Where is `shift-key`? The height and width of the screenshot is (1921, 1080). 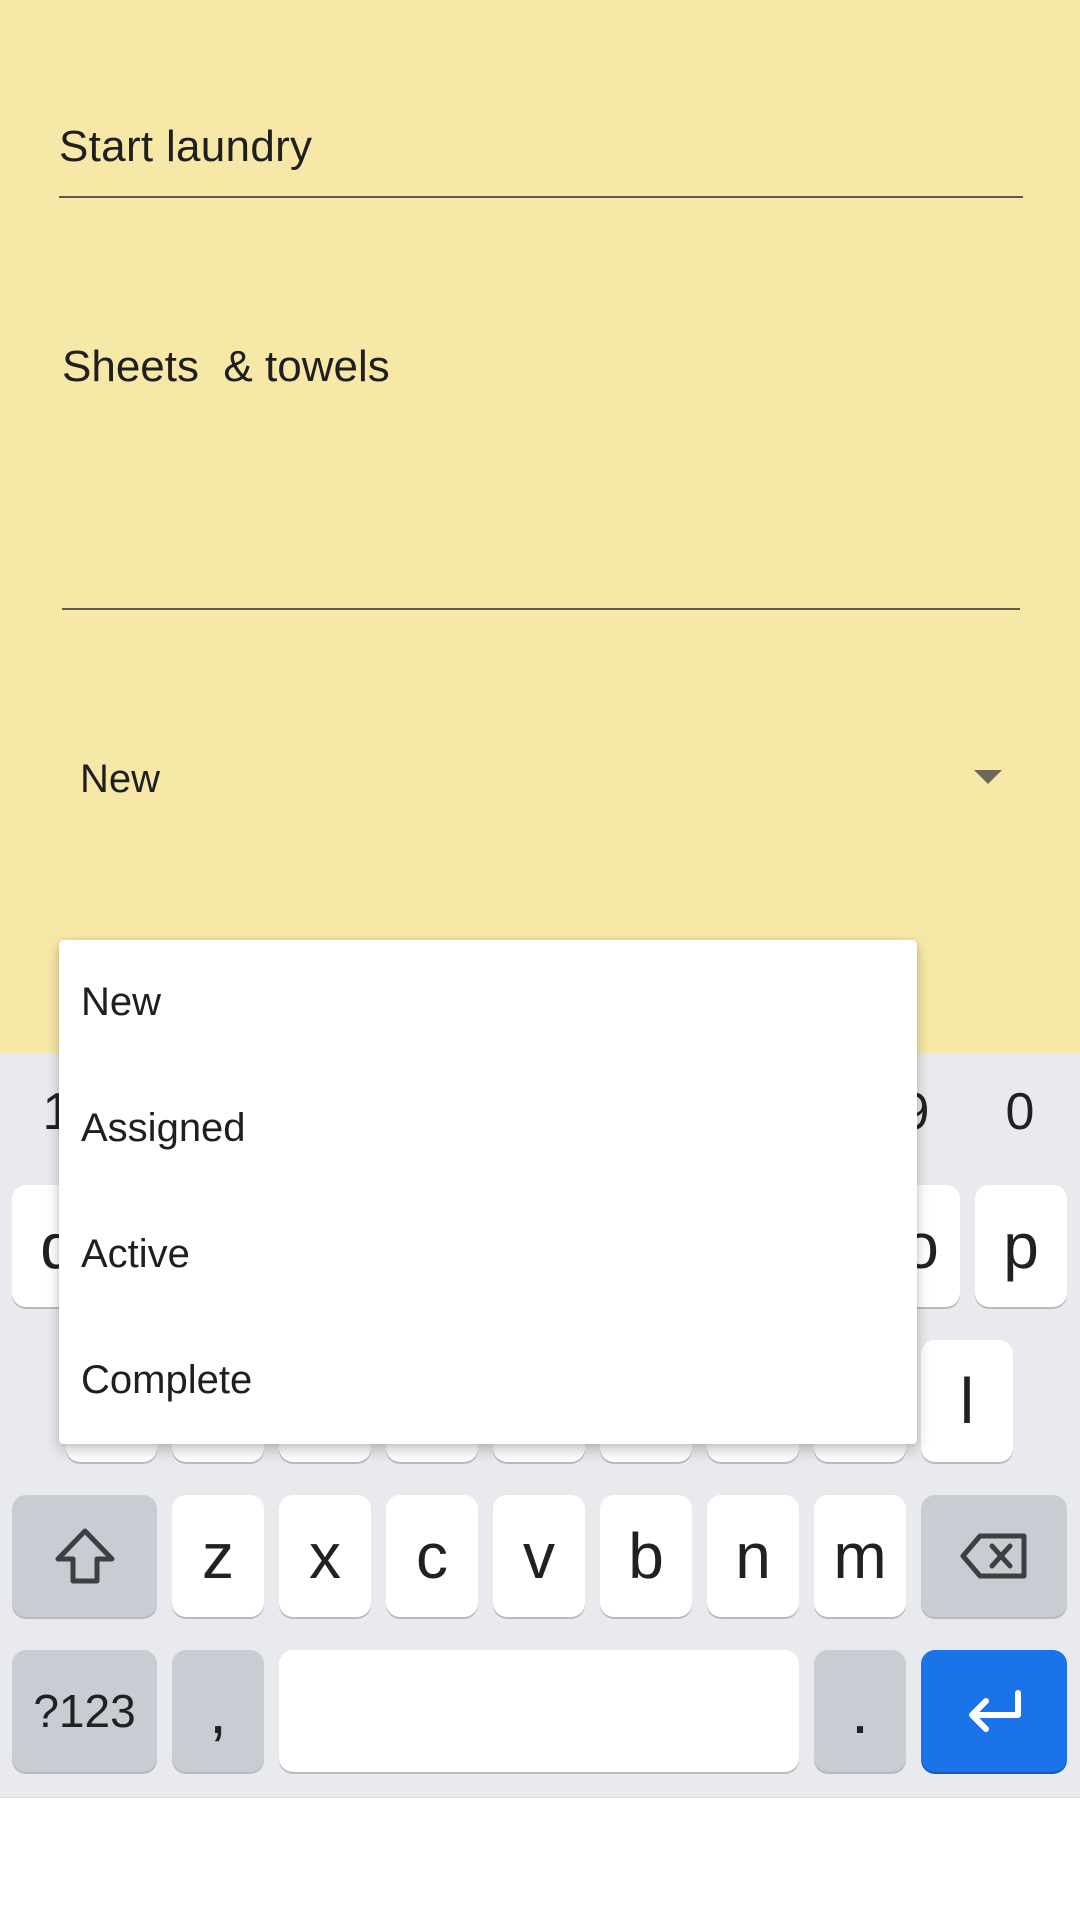
shift-key is located at coordinates (84, 1556).